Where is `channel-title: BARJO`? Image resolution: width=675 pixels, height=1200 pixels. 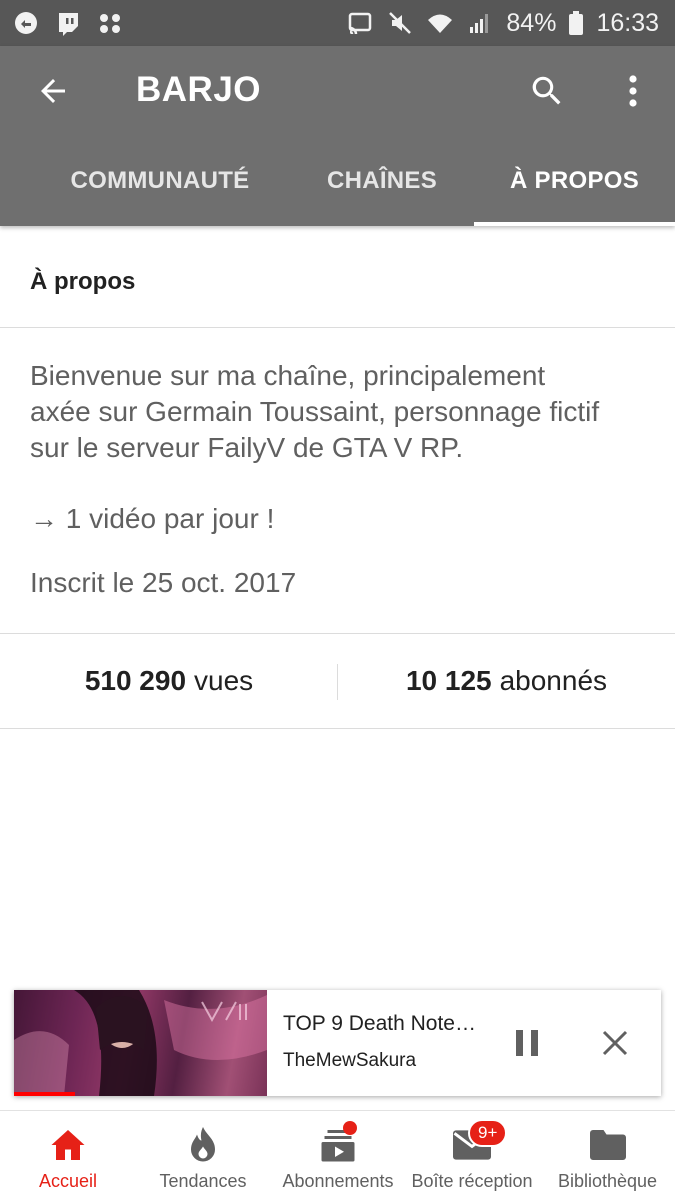
channel-title: BARJO is located at coordinates (199, 89).